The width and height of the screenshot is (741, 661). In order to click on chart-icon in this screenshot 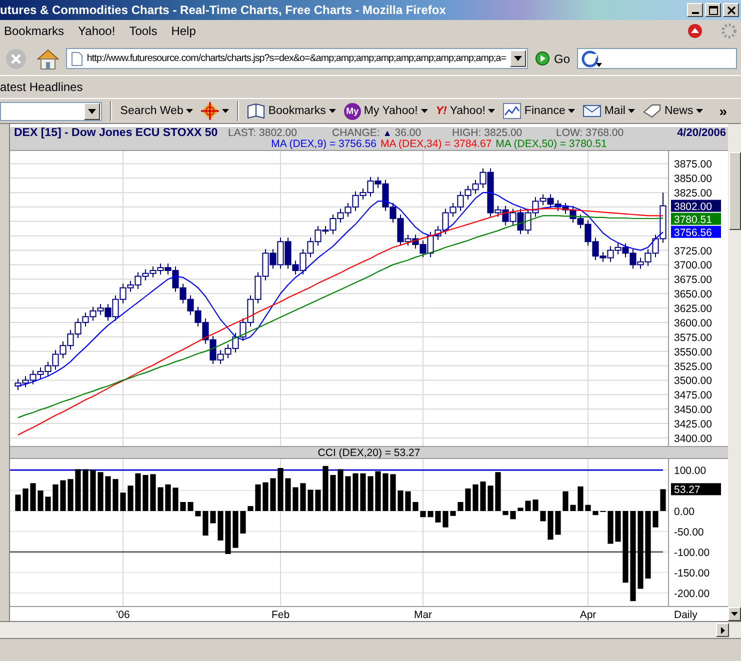, I will do `click(512, 111)`.